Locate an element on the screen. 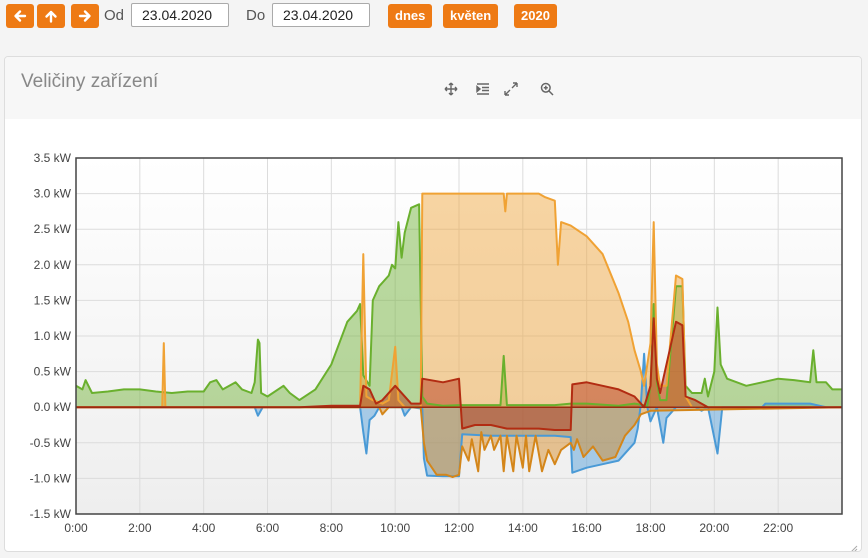 The image size is (868, 558). x-tick-label: 10:00 is located at coordinates (395, 528).